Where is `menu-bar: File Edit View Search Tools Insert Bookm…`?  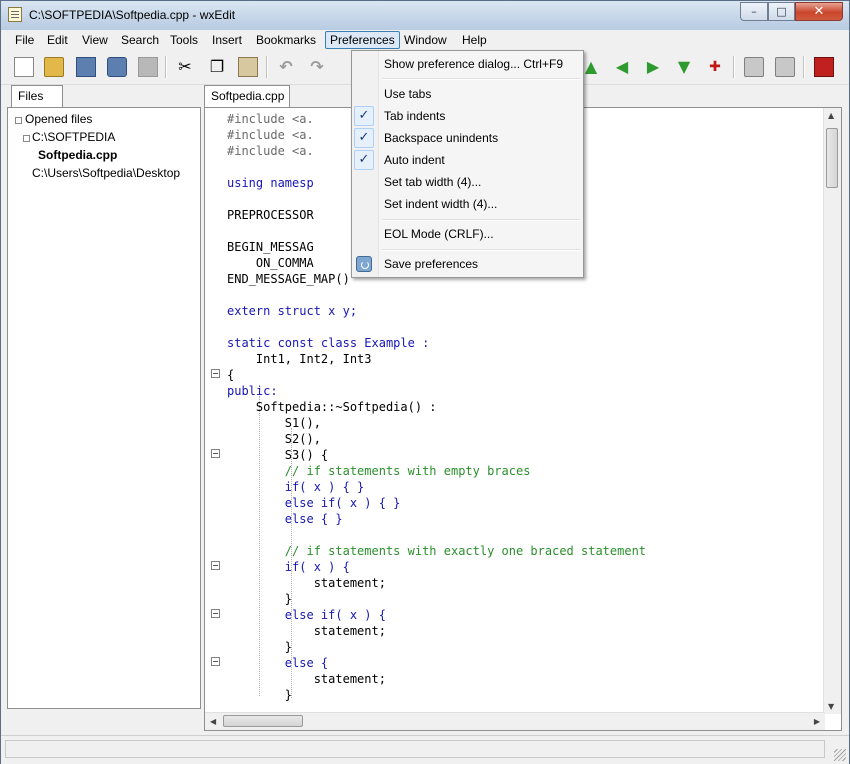
menu-bar: File Edit View Search Tools Insert Bookm… is located at coordinates (425, 40).